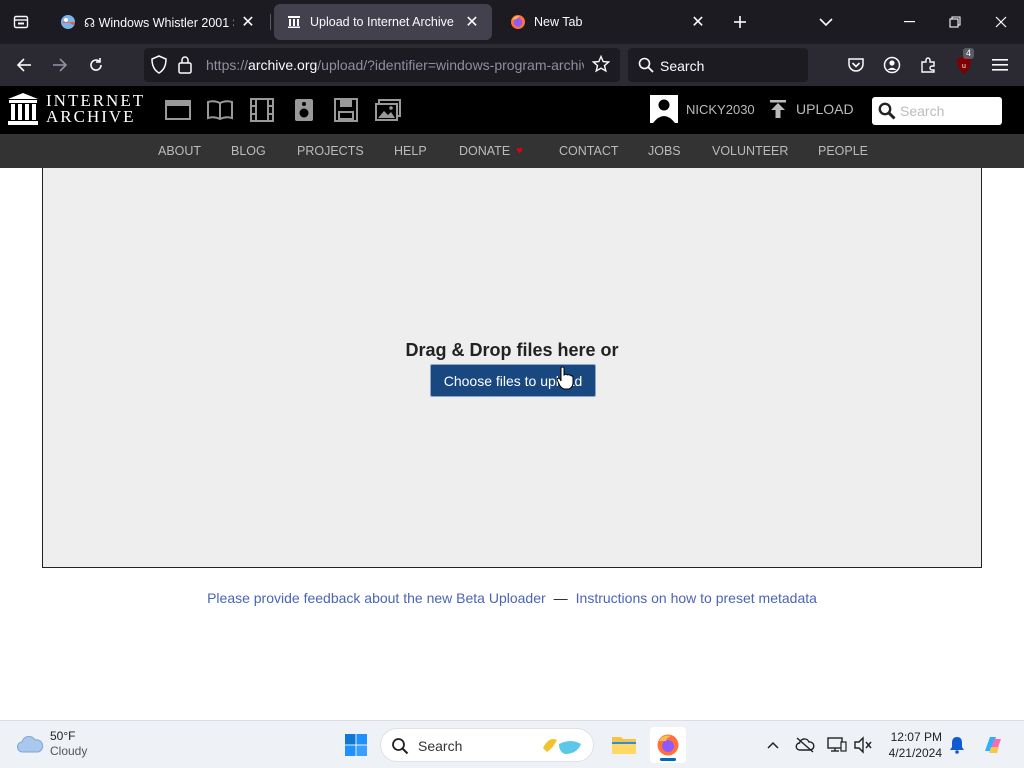  I want to click on display-network-icon, so click(837, 744).